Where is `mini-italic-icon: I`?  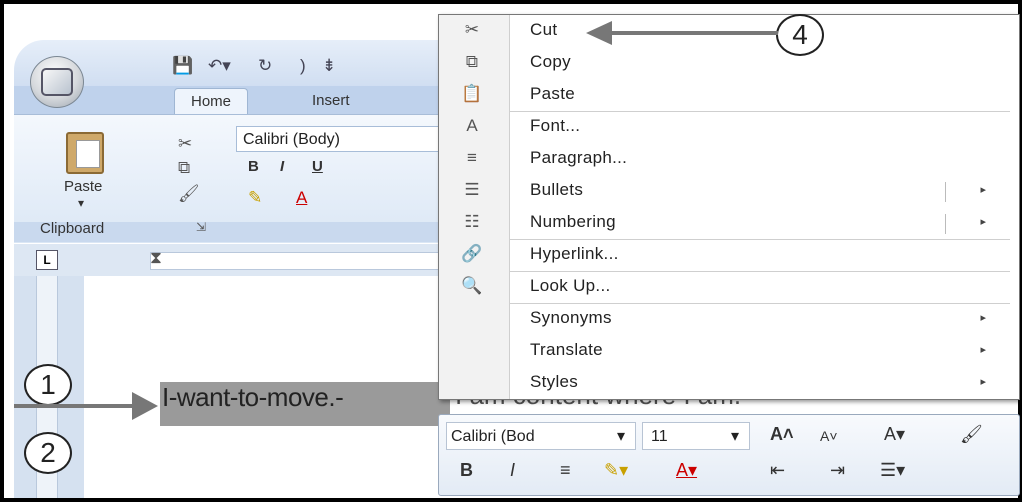 mini-italic-icon: I is located at coordinates (512, 470).